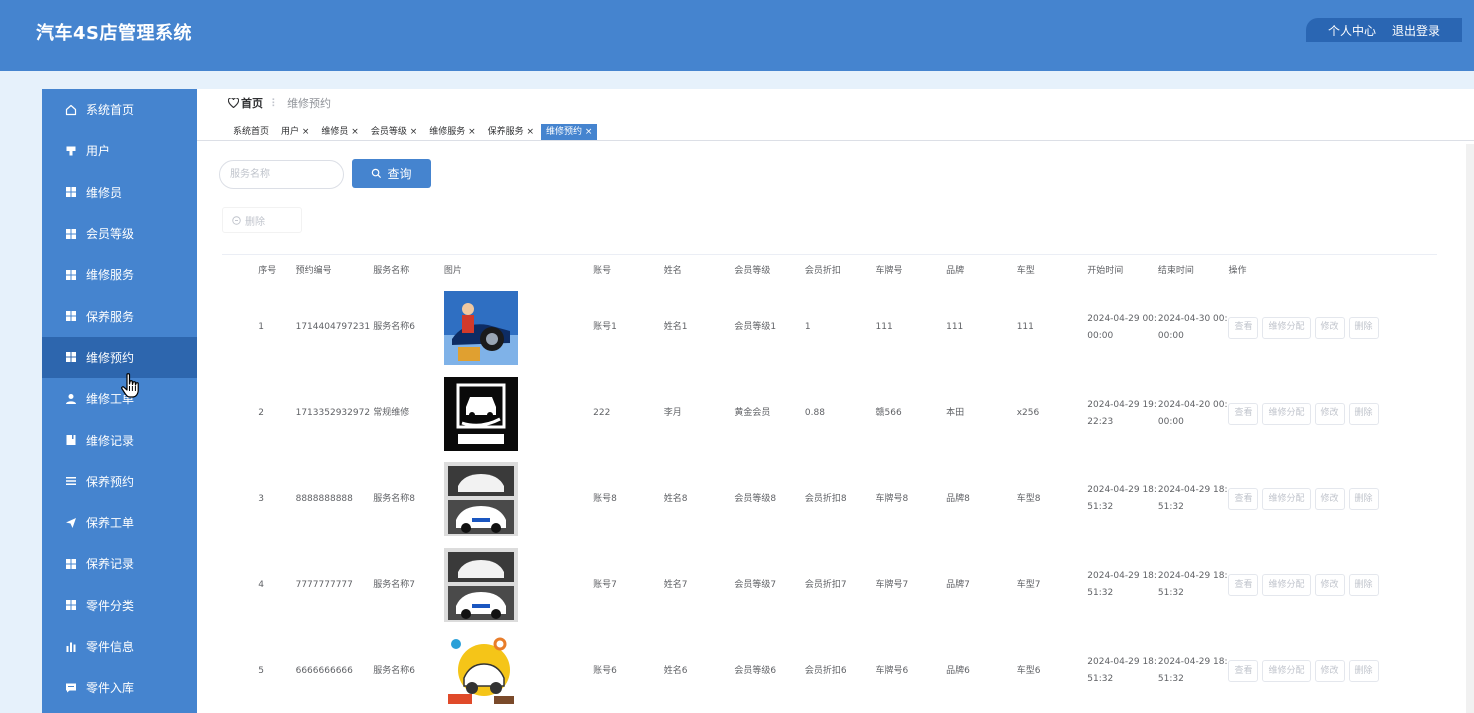 This screenshot has width=1474, height=713. What do you see at coordinates (1470, 428) in the screenshot?
I see `scrollbar` at bounding box center [1470, 428].